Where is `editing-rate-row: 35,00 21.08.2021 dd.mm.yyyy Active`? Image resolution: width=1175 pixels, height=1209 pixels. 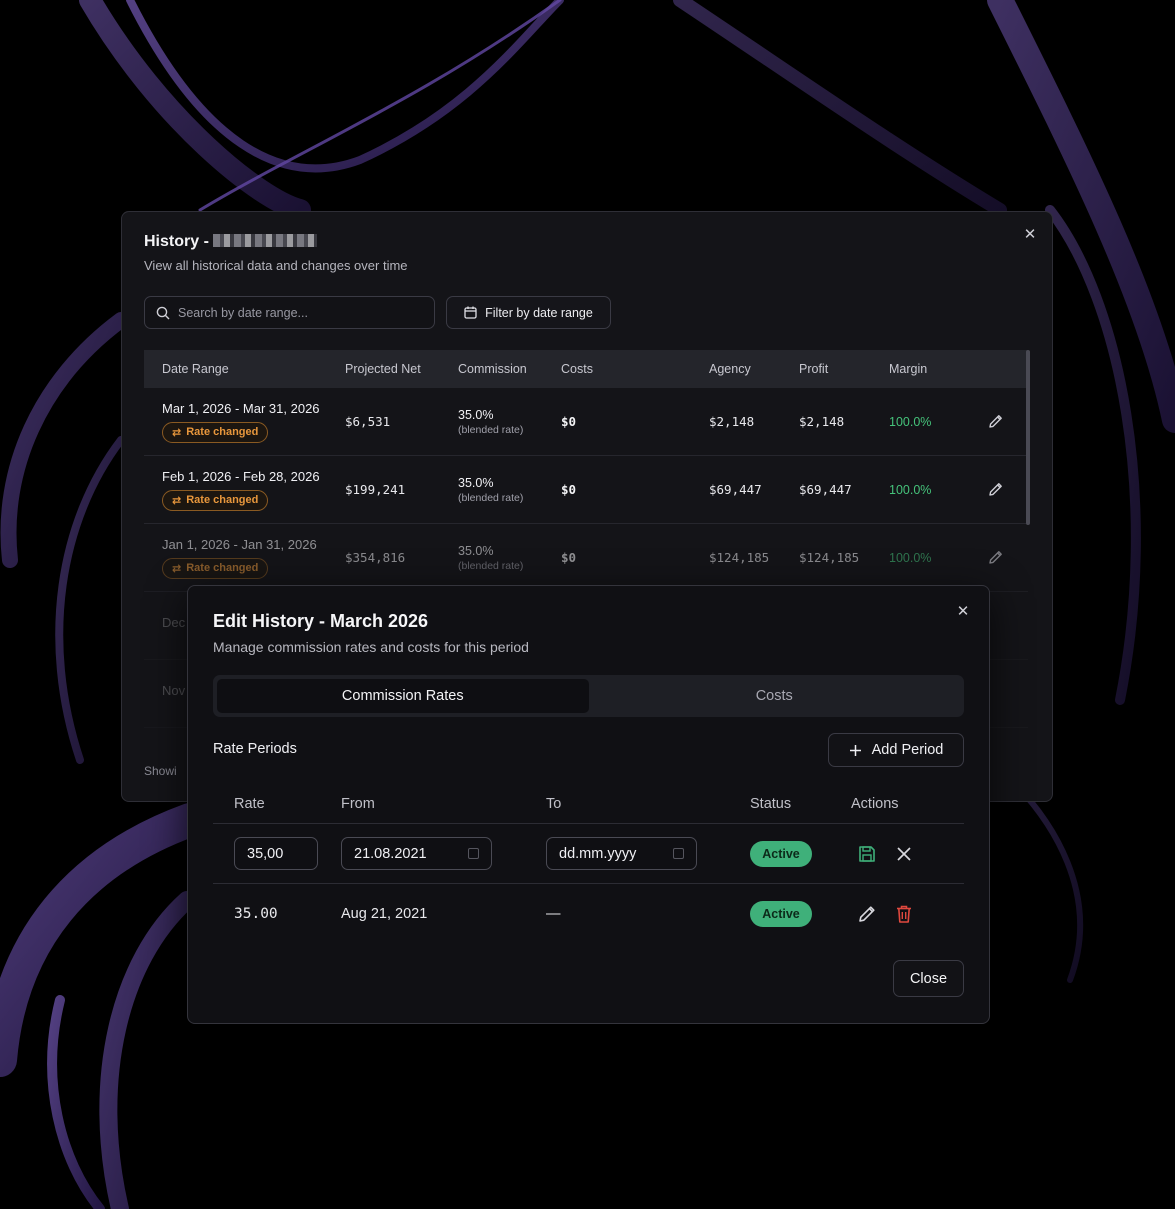 editing-rate-row: 35,00 21.08.2021 dd.mm.yyyy Active is located at coordinates (588, 854).